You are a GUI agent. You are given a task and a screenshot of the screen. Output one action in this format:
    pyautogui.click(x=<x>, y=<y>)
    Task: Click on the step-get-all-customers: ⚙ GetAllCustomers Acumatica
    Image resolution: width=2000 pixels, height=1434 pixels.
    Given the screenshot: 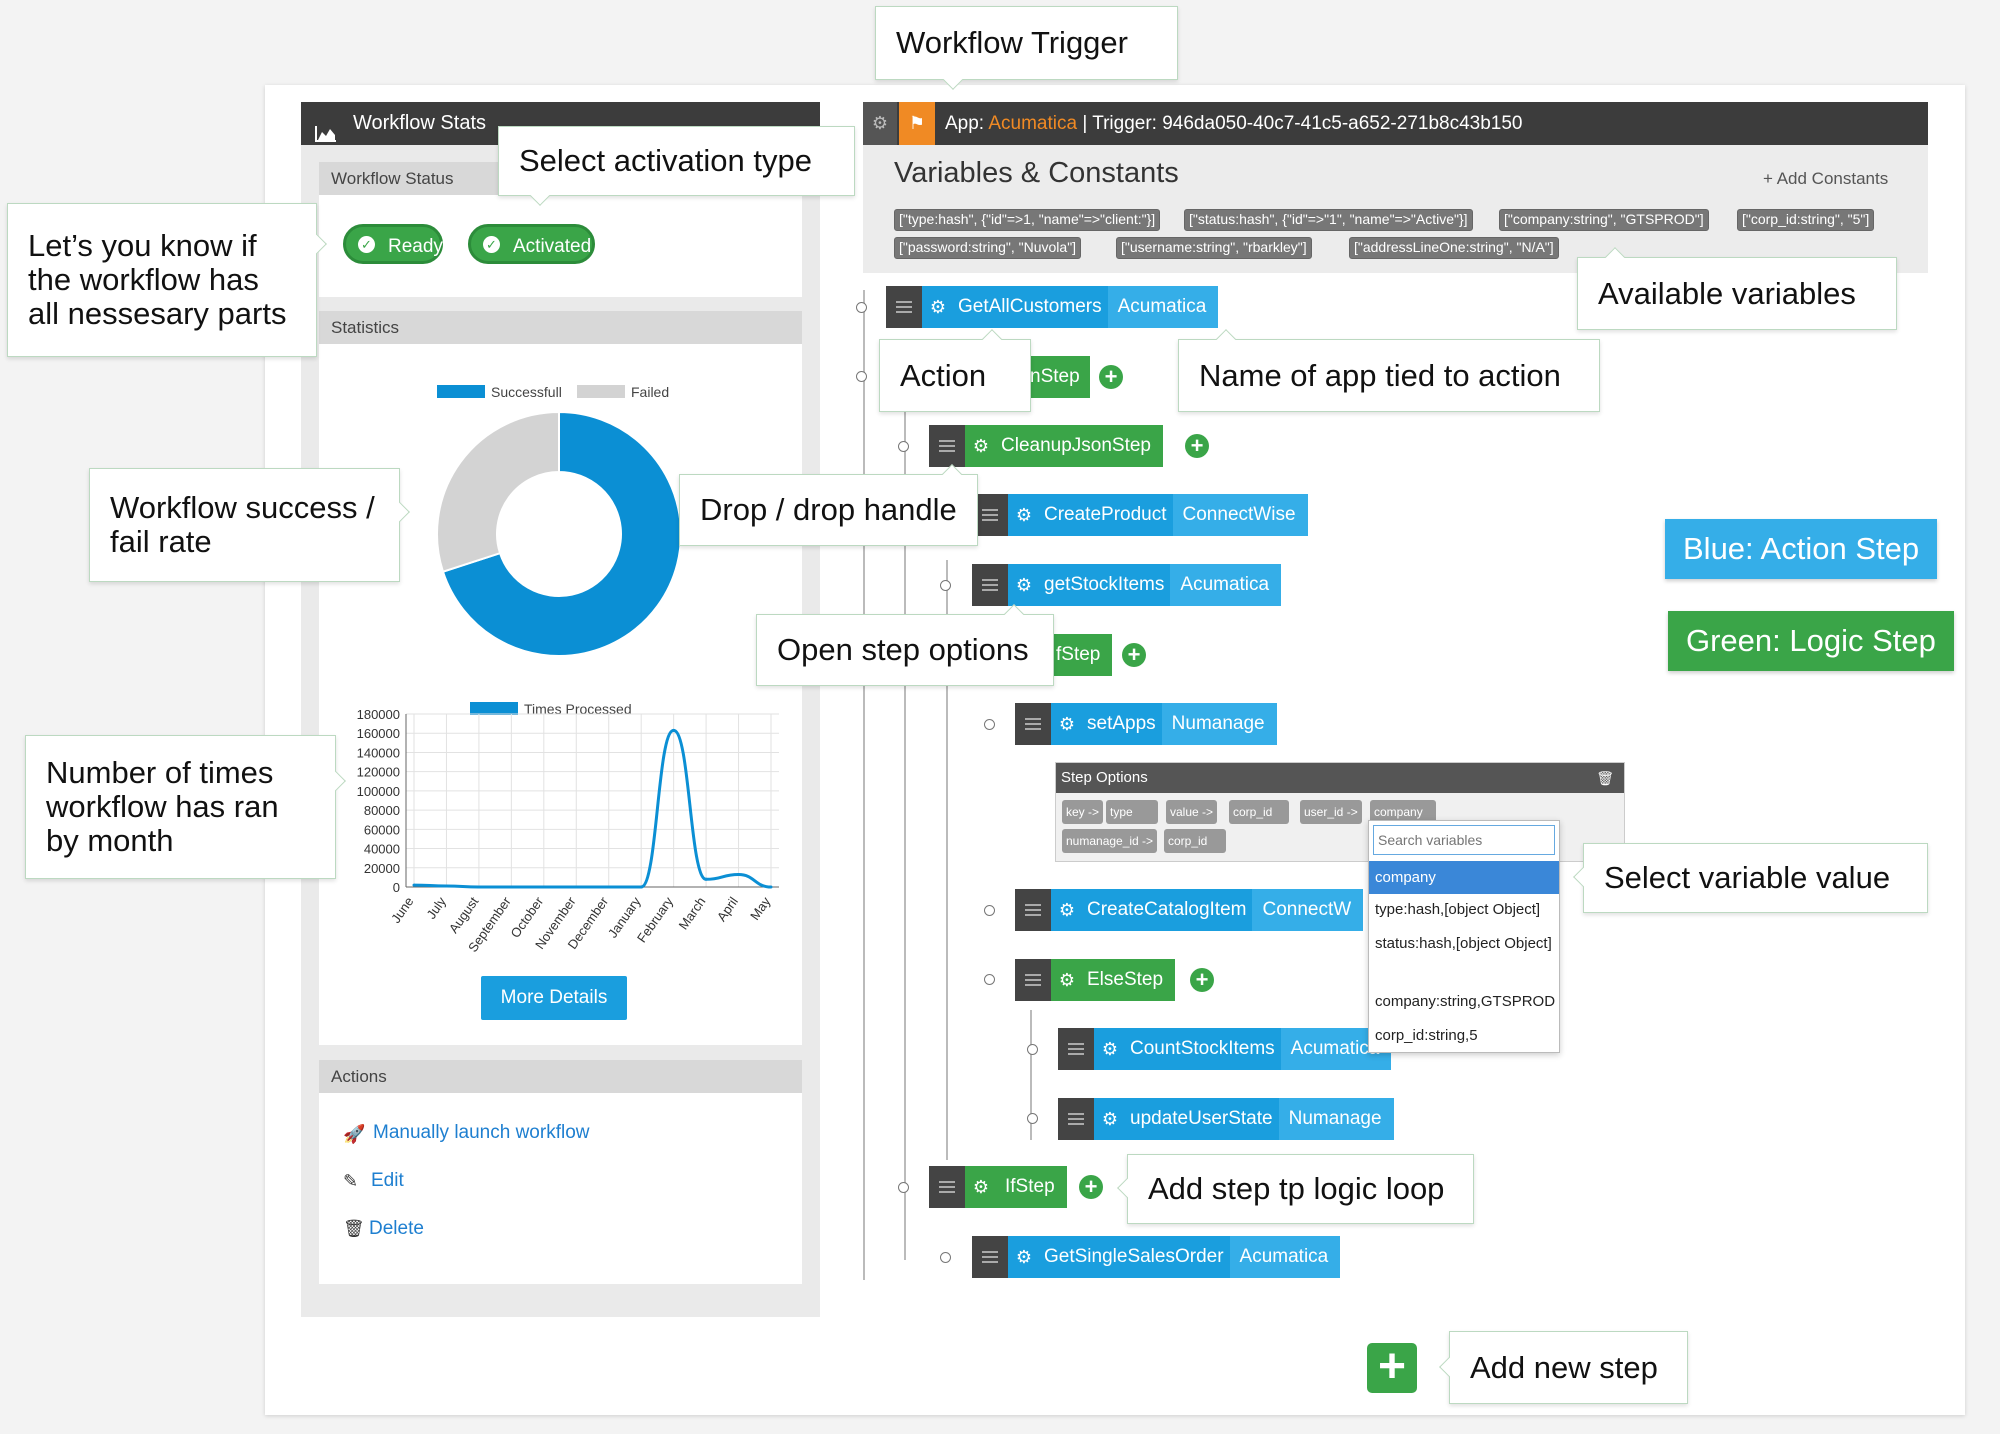 What is the action you would take?
    pyautogui.click(x=1052, y=307)
    